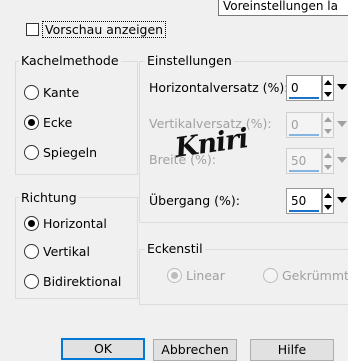 The image size is (348, 361). I want to click on radio-gekruemmt-button, so click(270, 275).